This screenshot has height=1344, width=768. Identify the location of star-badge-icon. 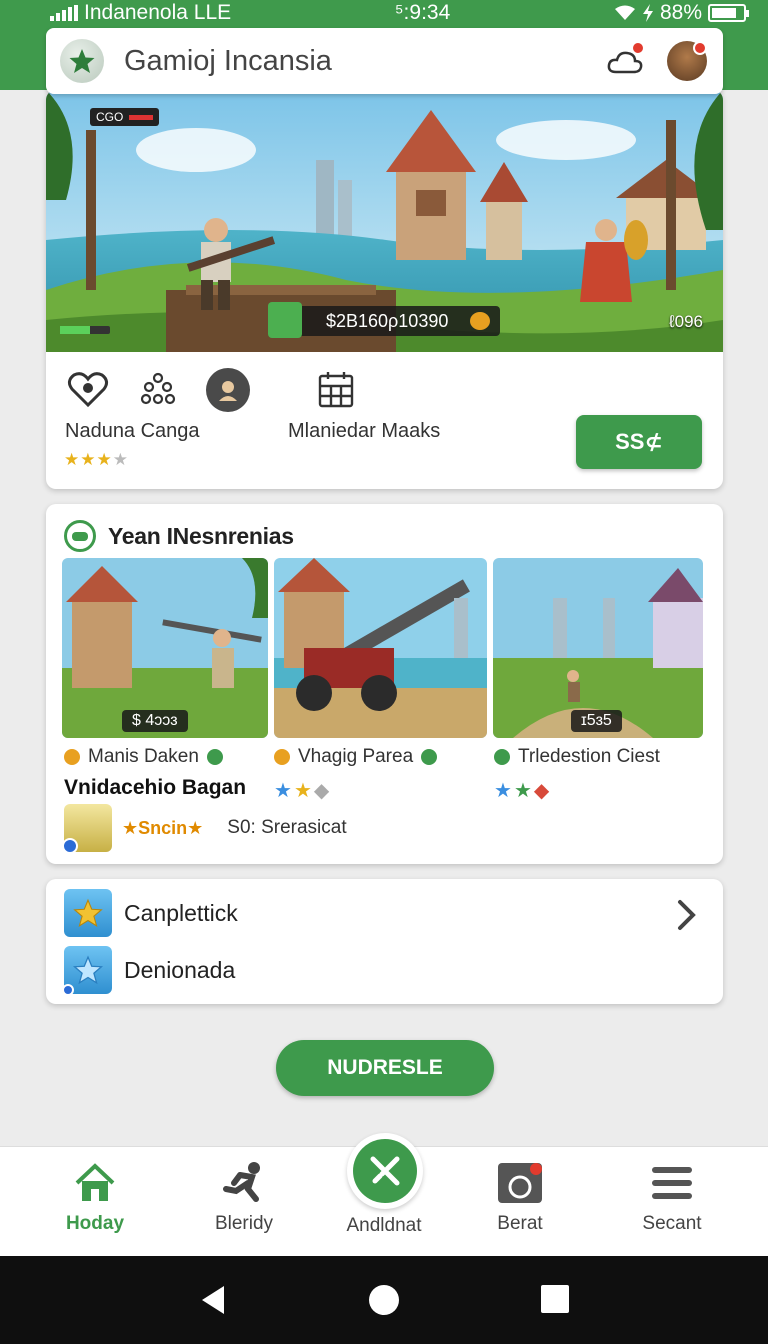
(88, 913).